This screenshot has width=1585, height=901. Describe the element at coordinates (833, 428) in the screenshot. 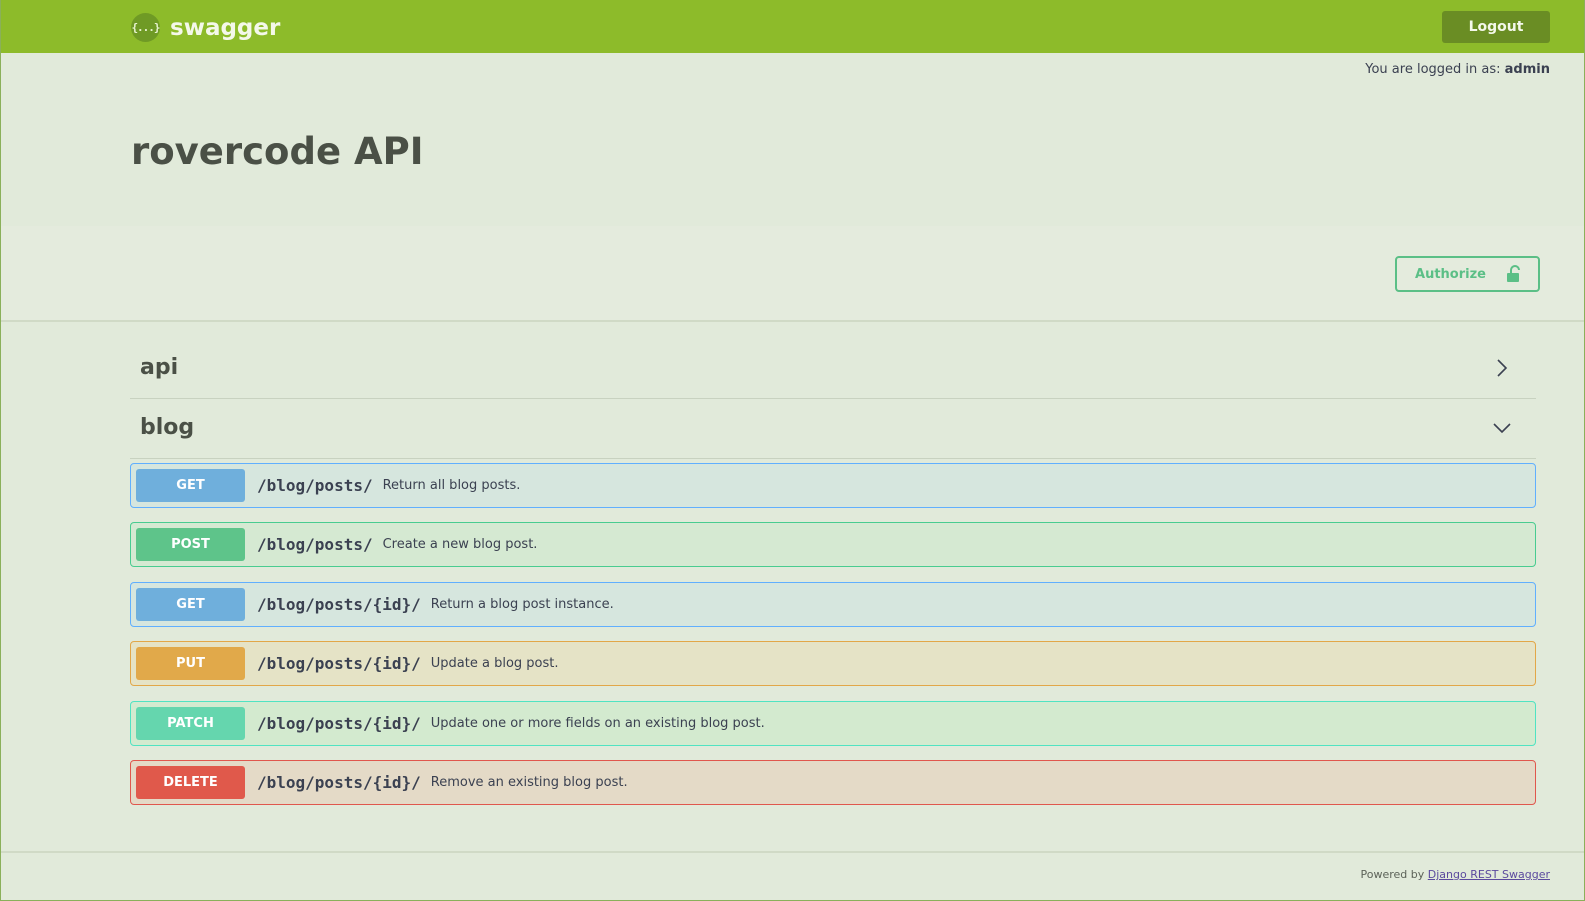

I see `tag-blog: blog` at that location.